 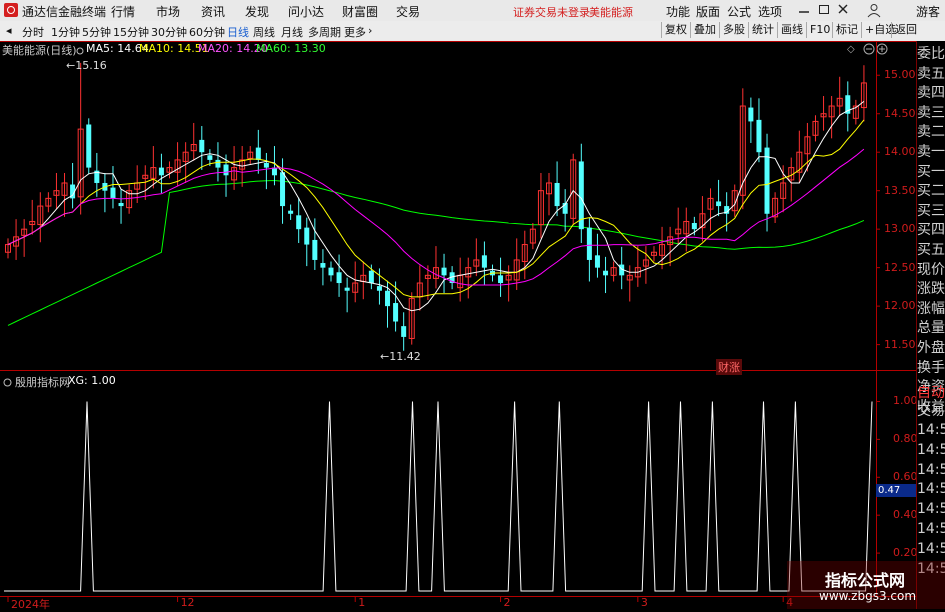 What do you see at coordinates (900, 190) in the screenshot?
I see `y-tick-label: 13.50` at bounding box center [900, 190].